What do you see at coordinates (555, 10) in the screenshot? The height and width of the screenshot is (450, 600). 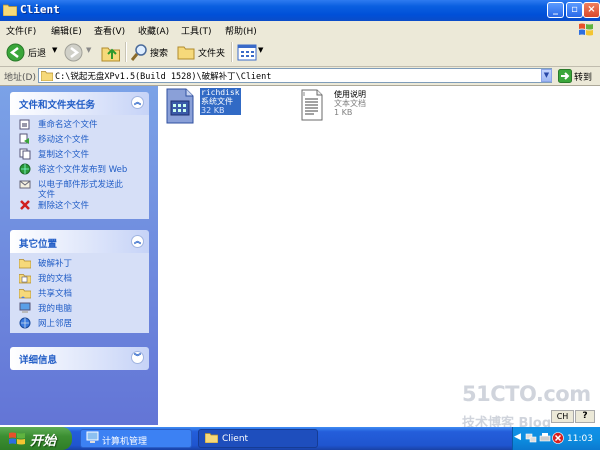 I see `minimize-button: _` at bounding box center [555, 10].